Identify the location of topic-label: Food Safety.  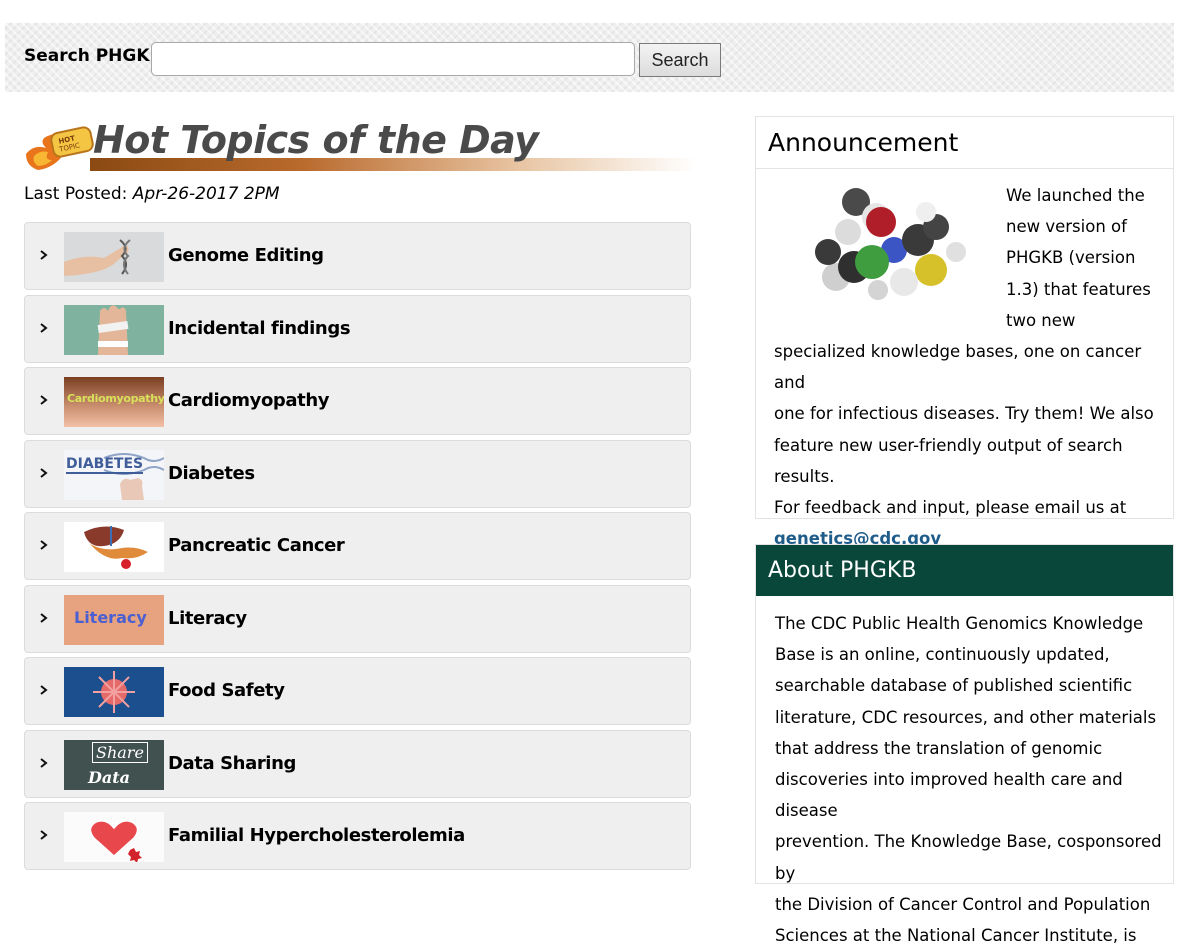
(226, 690).